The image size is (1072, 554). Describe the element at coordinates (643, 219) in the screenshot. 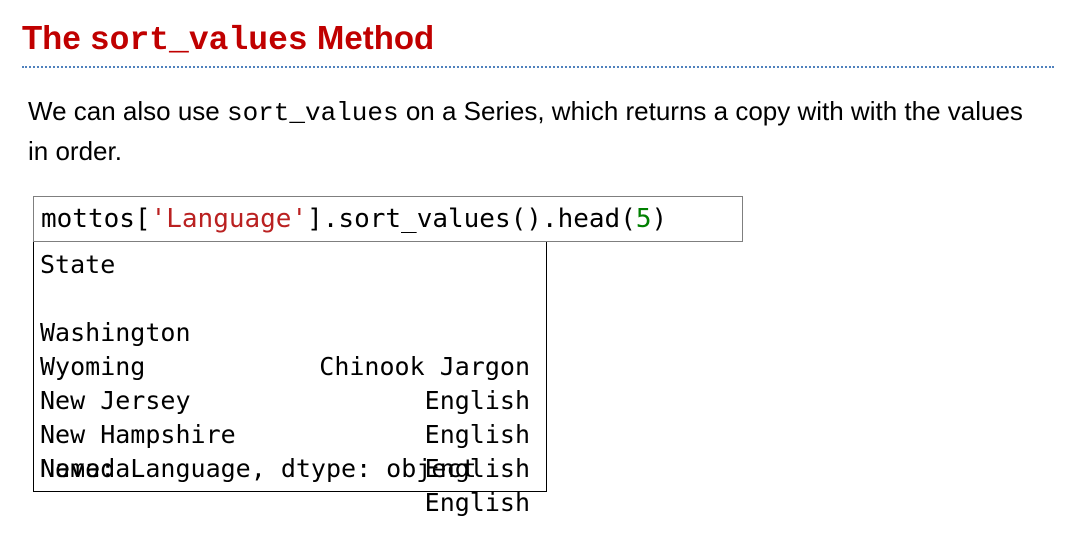

I see `code-number-literal: 5` at that location.